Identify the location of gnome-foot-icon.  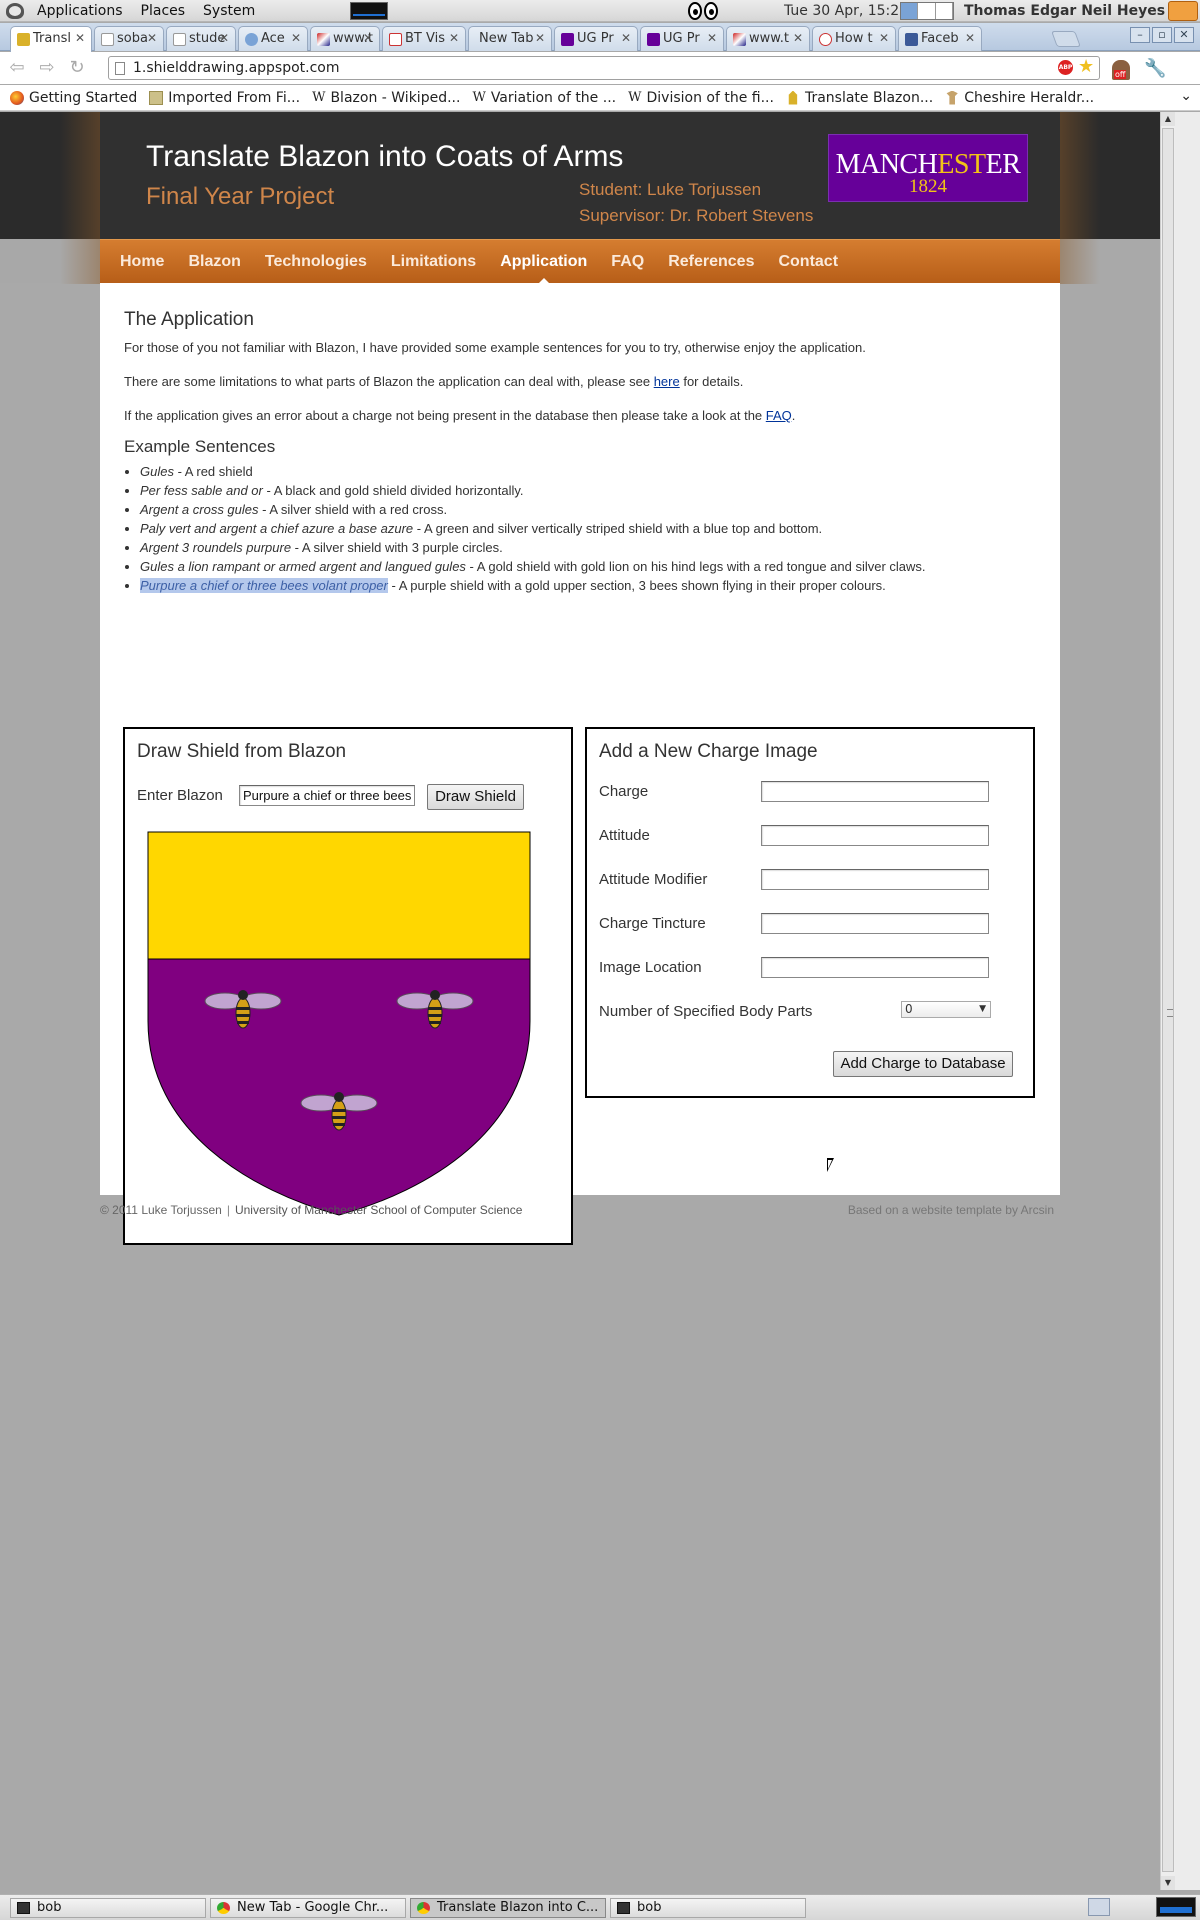
(15, 10).